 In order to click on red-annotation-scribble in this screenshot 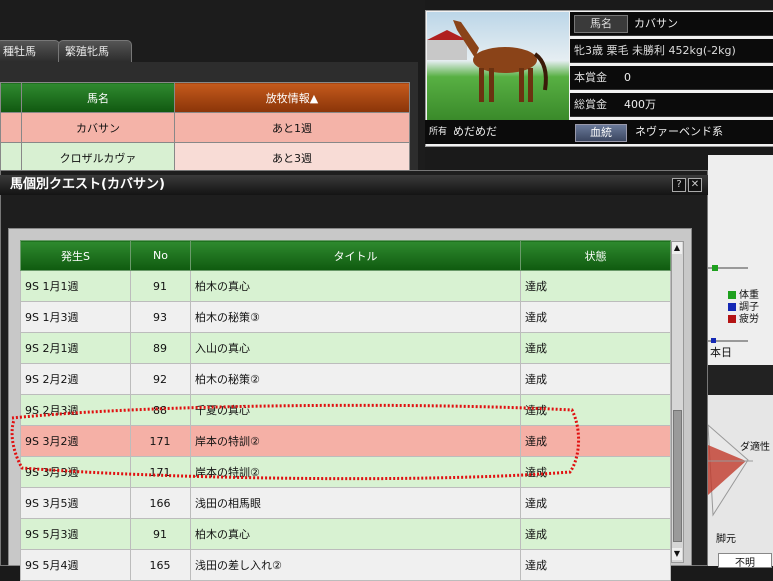, I will do `click(295, 442)`.